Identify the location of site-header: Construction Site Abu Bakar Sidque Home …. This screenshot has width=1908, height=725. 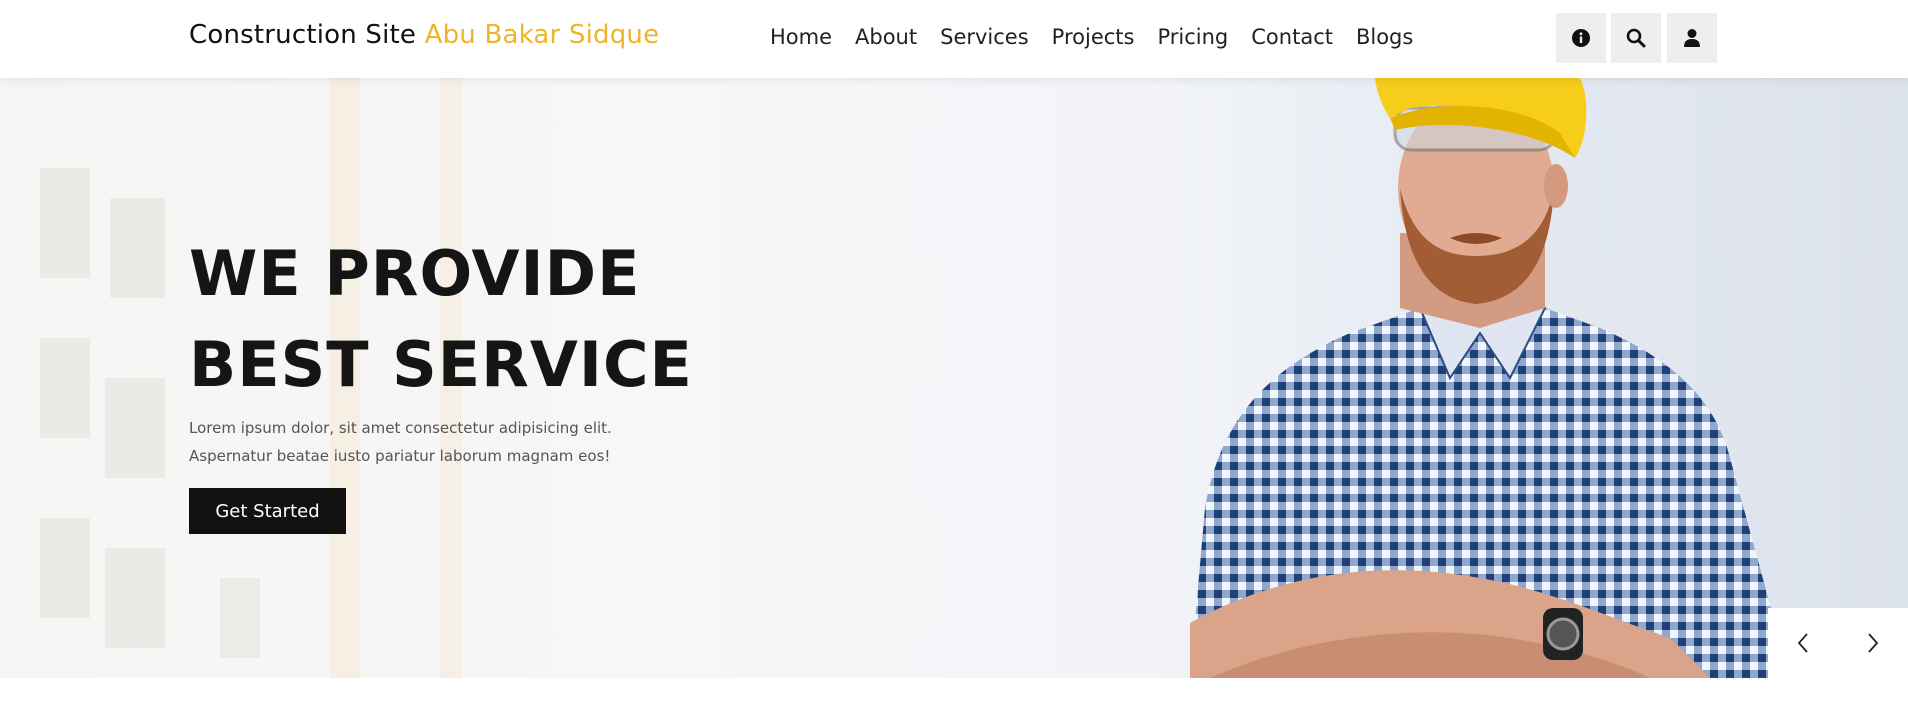
(954, 39).